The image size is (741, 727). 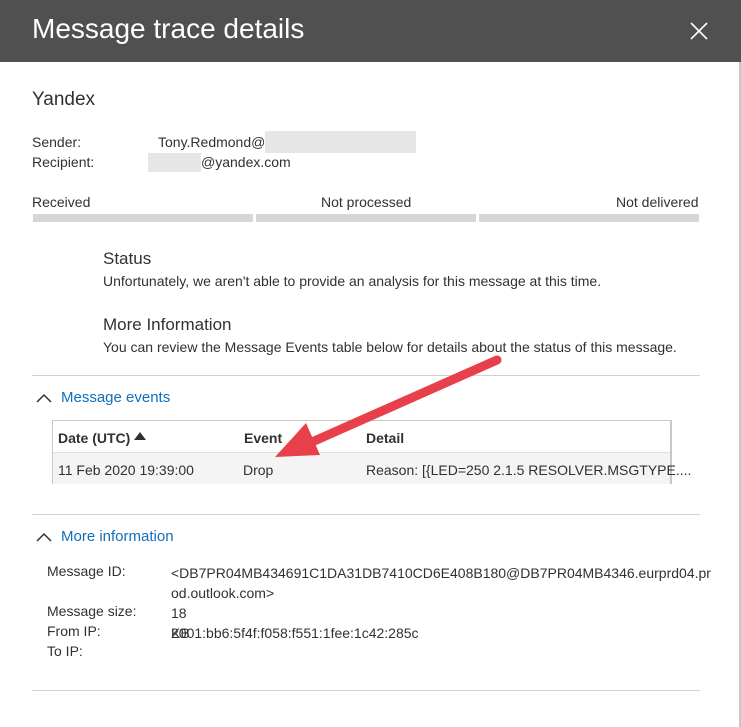 What do you see at coordinates (127, 258) in the screenshot?
I see `status-title: Status` at bounding box center [127, 258].